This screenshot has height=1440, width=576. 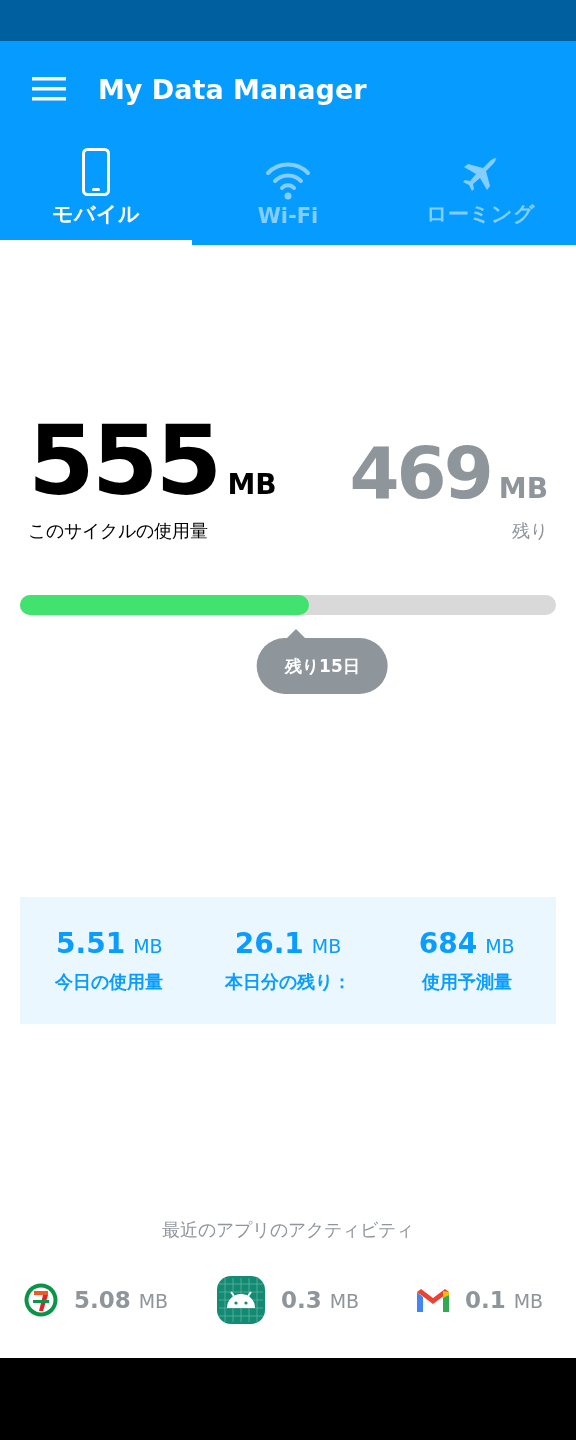 I want to click on used-amount: 555, so click(x=124, y=461).